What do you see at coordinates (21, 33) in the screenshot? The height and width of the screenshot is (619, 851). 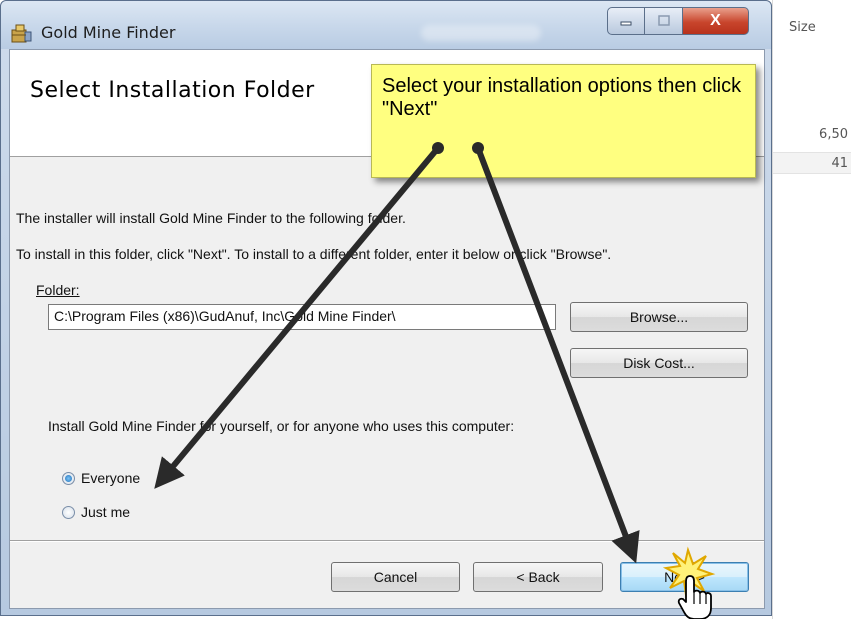 I see `installer-app-icon` at bounding box center [21, 33].